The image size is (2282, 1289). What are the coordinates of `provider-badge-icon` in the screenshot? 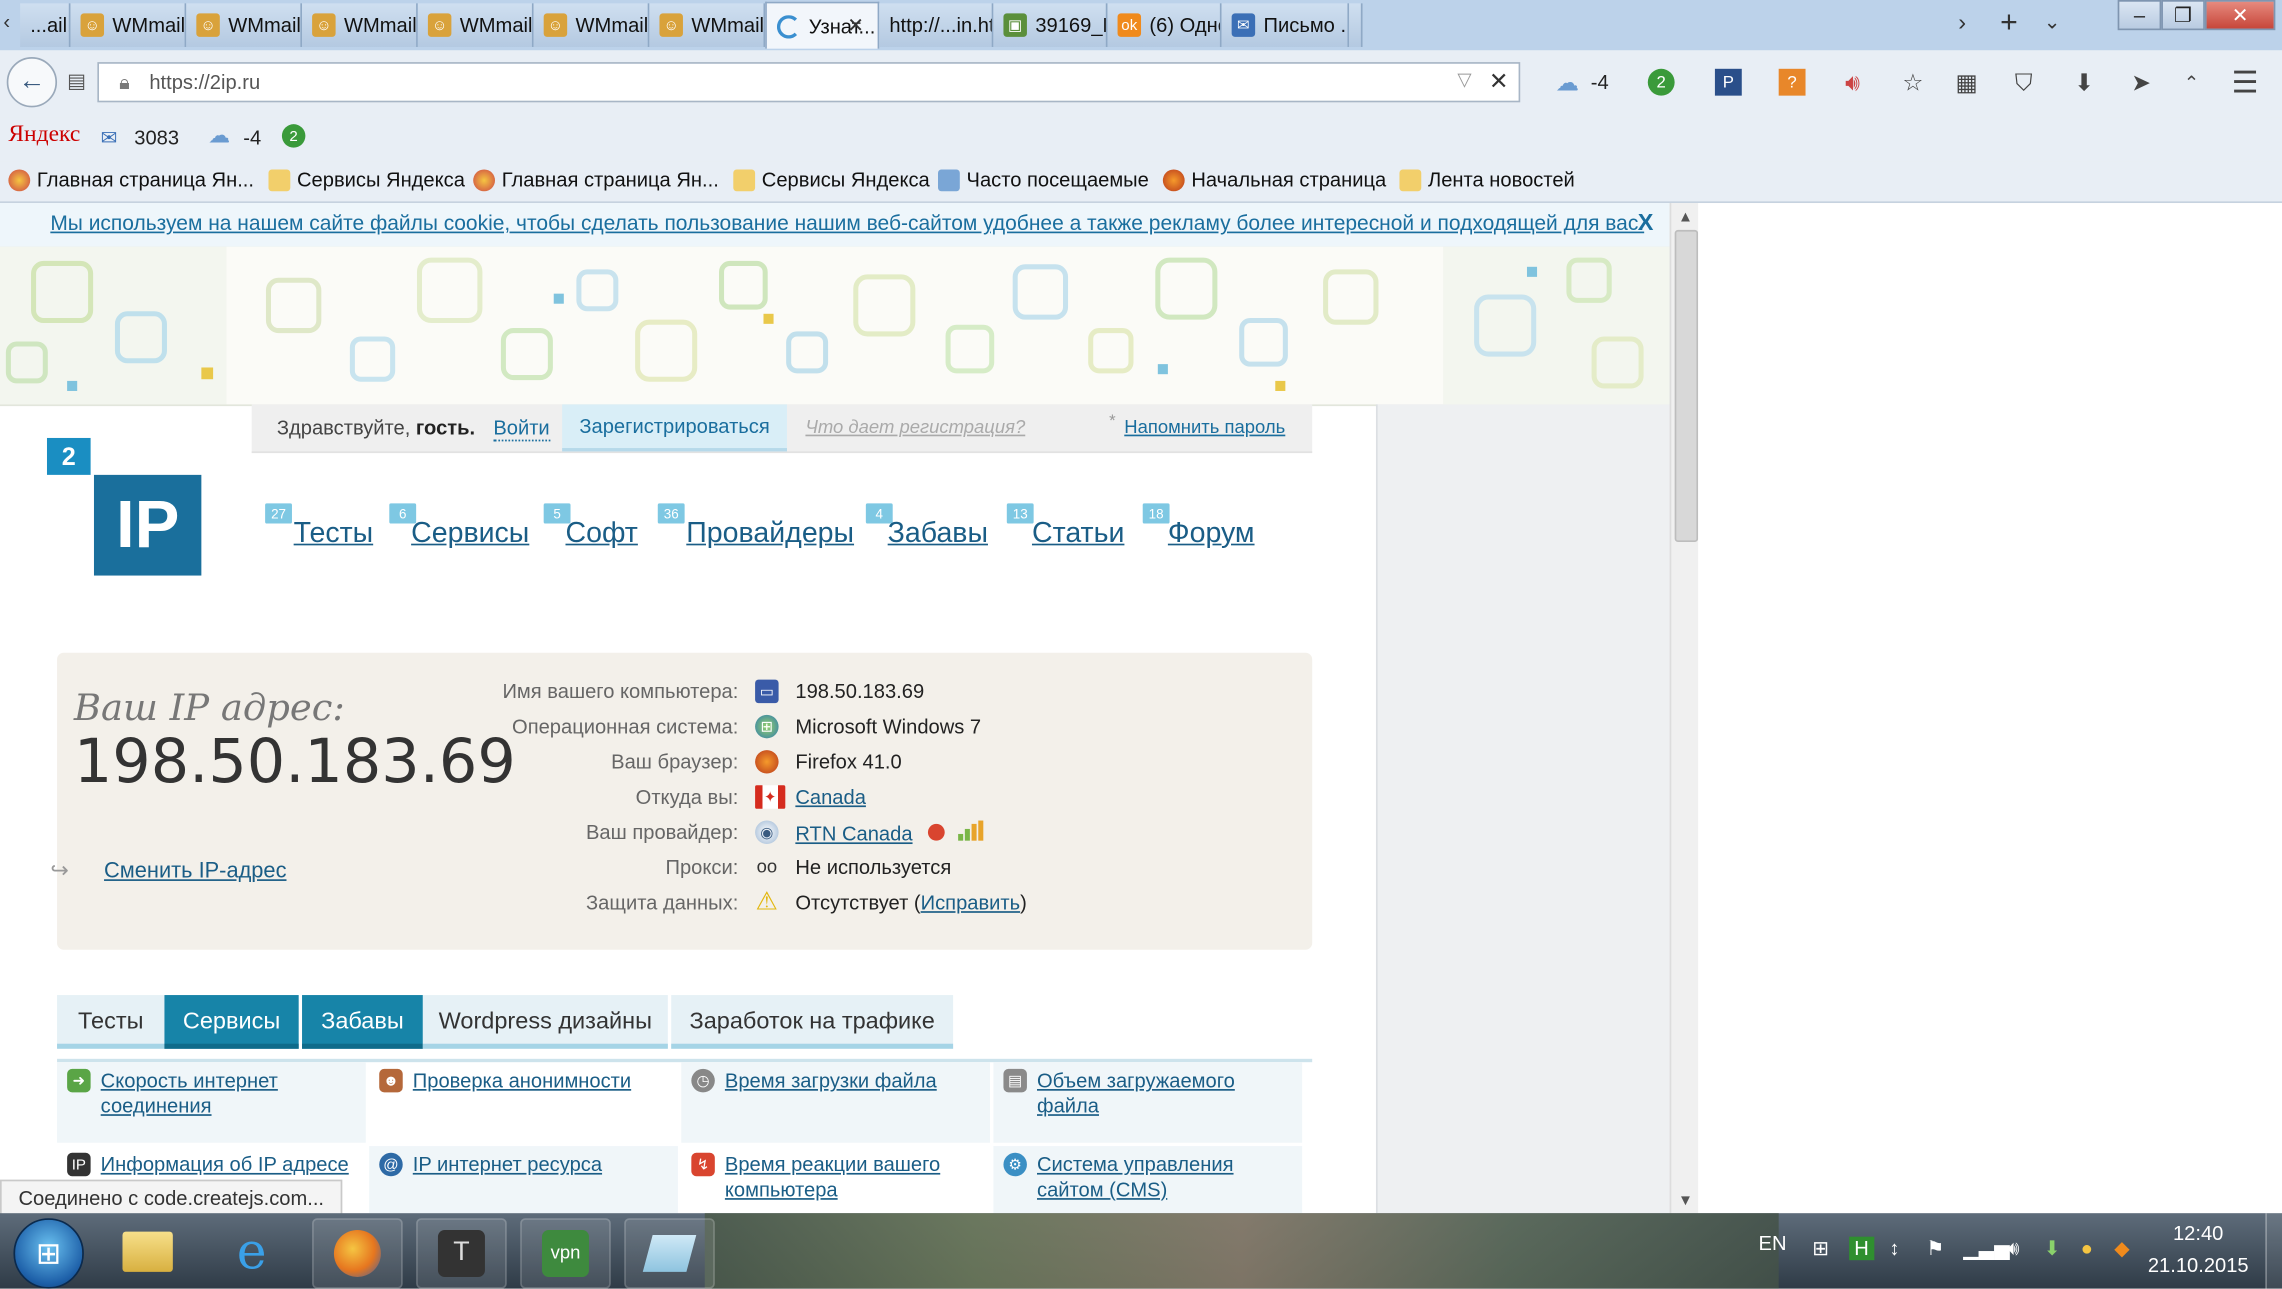 It's located at (937, 832).